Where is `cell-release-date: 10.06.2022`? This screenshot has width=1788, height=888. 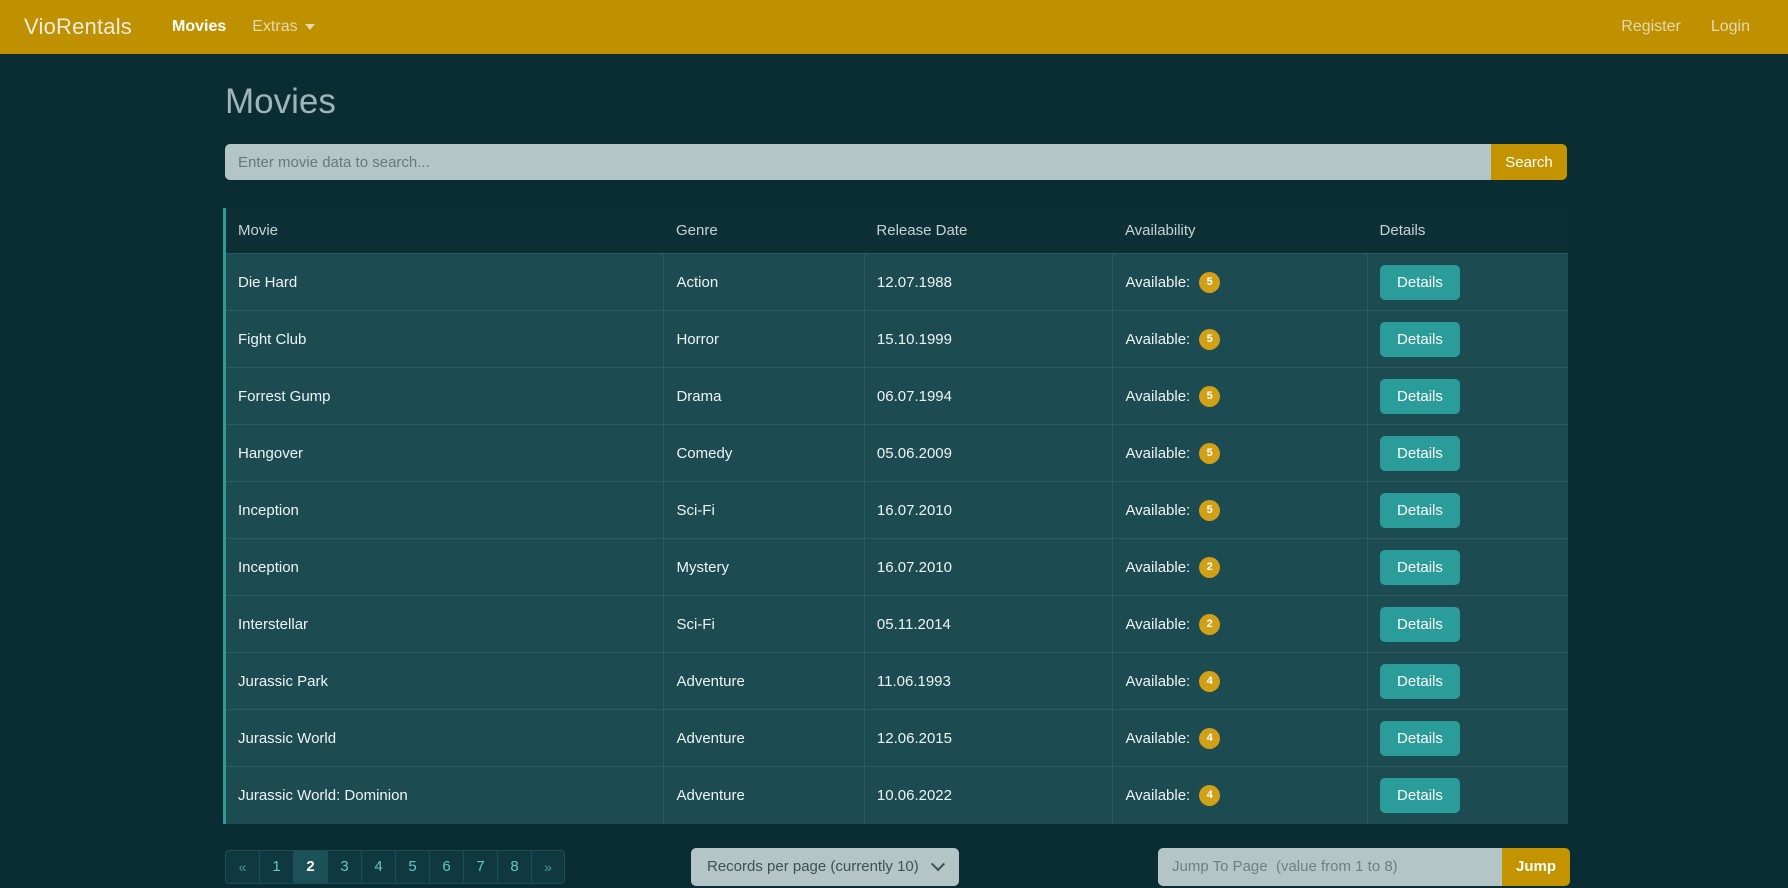 cell-release-date: 10.06.2022 is located at coordinates (989, 795).